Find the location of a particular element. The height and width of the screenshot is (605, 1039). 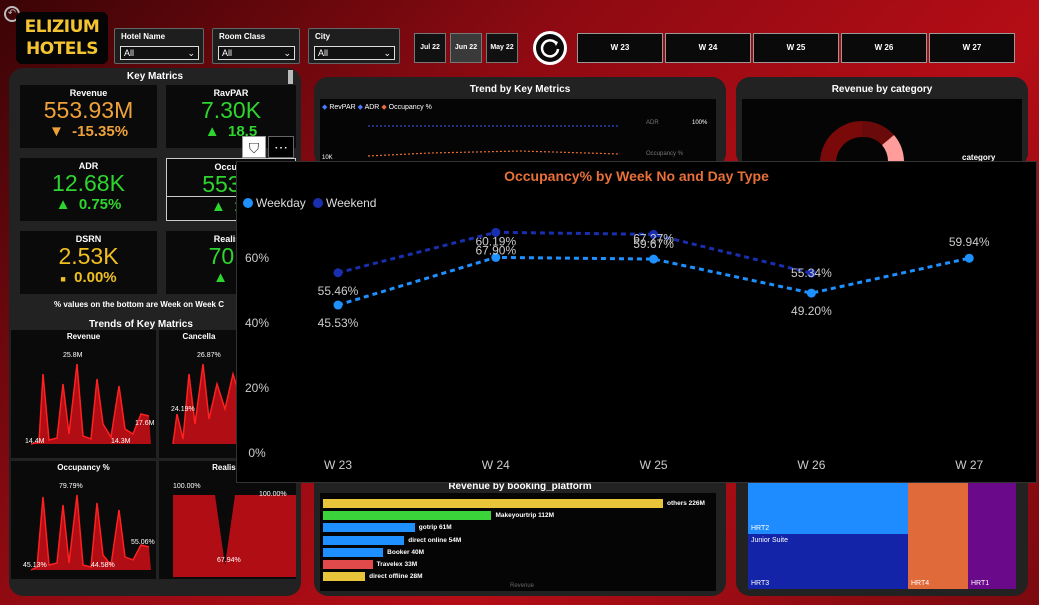

week-button-w26: W 26 is located at coordinates (884, 48).